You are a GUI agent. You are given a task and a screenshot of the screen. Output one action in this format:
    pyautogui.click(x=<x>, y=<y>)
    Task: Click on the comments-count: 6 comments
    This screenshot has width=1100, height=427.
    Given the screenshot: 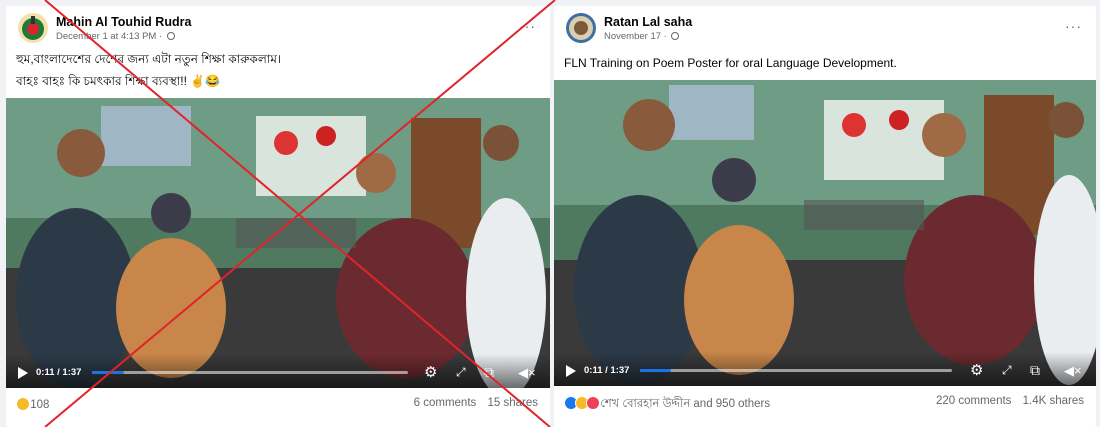 What is the action you would take?
    pyautogui.click(x=445, y=403)
    